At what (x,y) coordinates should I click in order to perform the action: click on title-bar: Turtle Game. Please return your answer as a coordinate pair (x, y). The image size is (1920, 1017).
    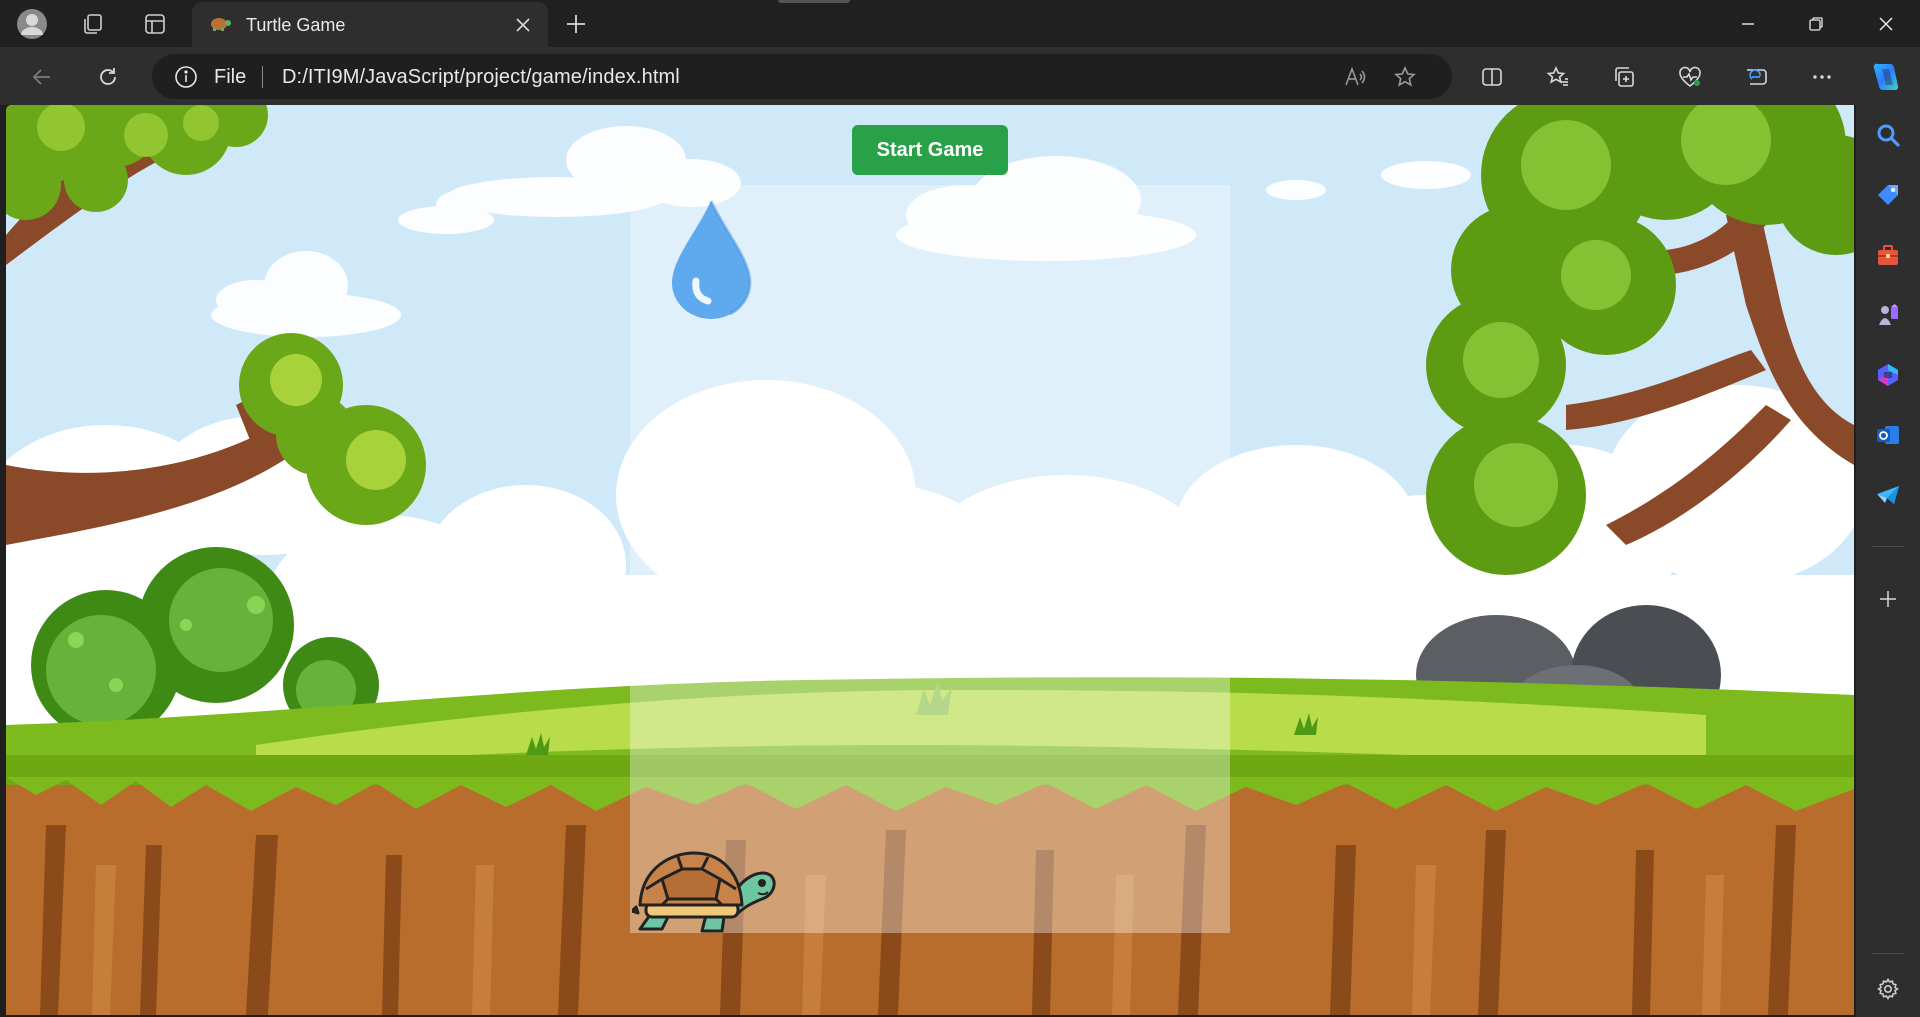
    Looking at the image, I should click on (960, 23).